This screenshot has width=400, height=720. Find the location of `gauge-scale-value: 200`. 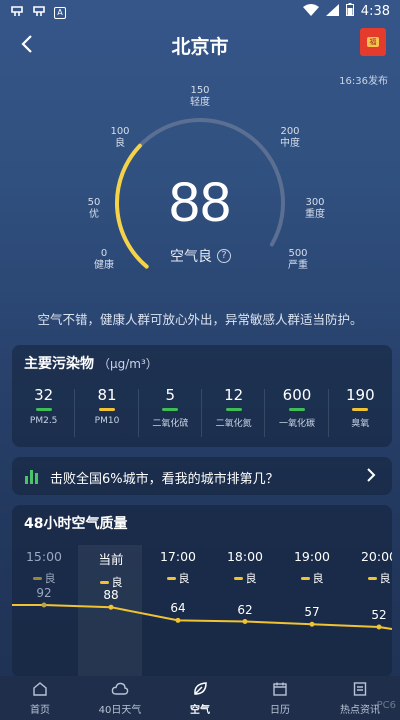

gauge-scale-value: 200 is located at coordinates (290, 131).